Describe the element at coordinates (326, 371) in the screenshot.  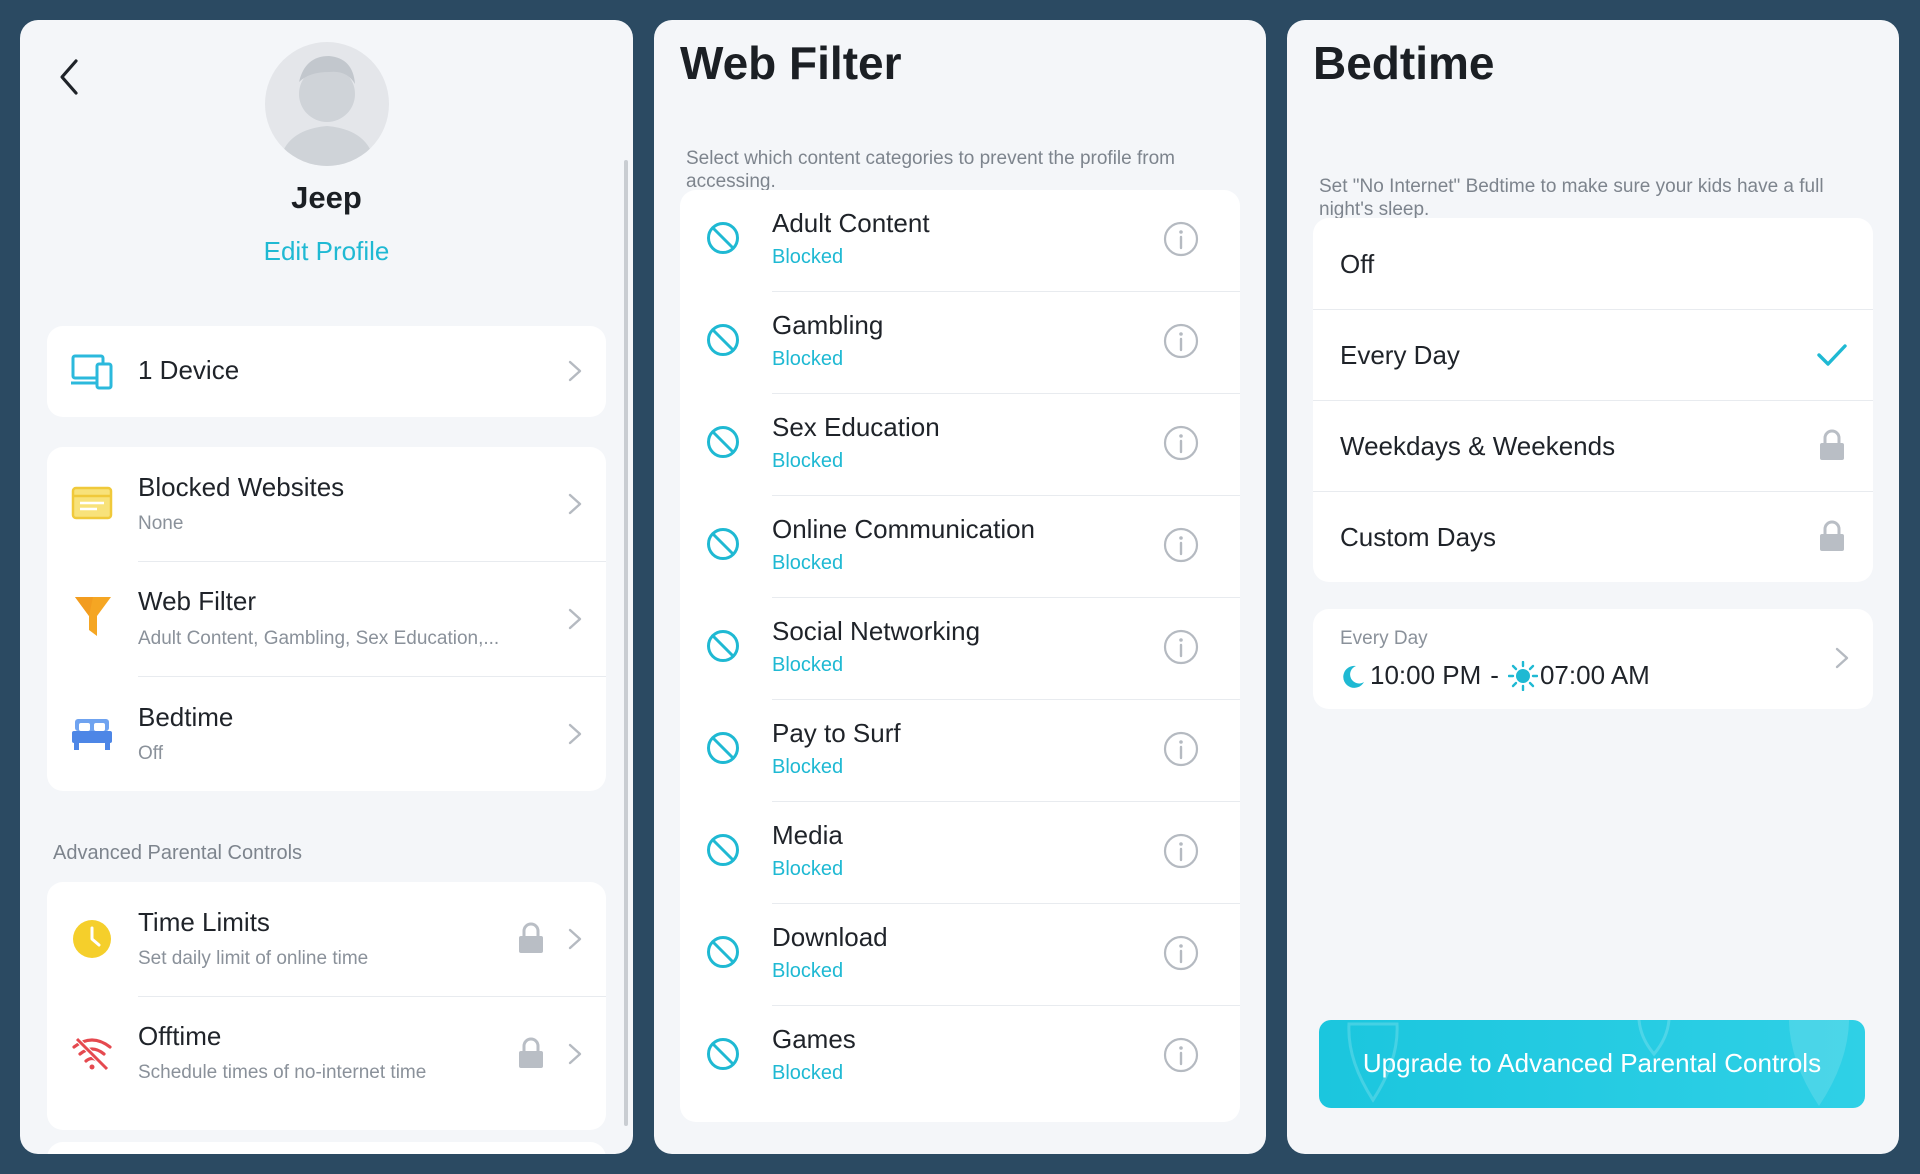
I see `devices-row: 1 Device` at that location.